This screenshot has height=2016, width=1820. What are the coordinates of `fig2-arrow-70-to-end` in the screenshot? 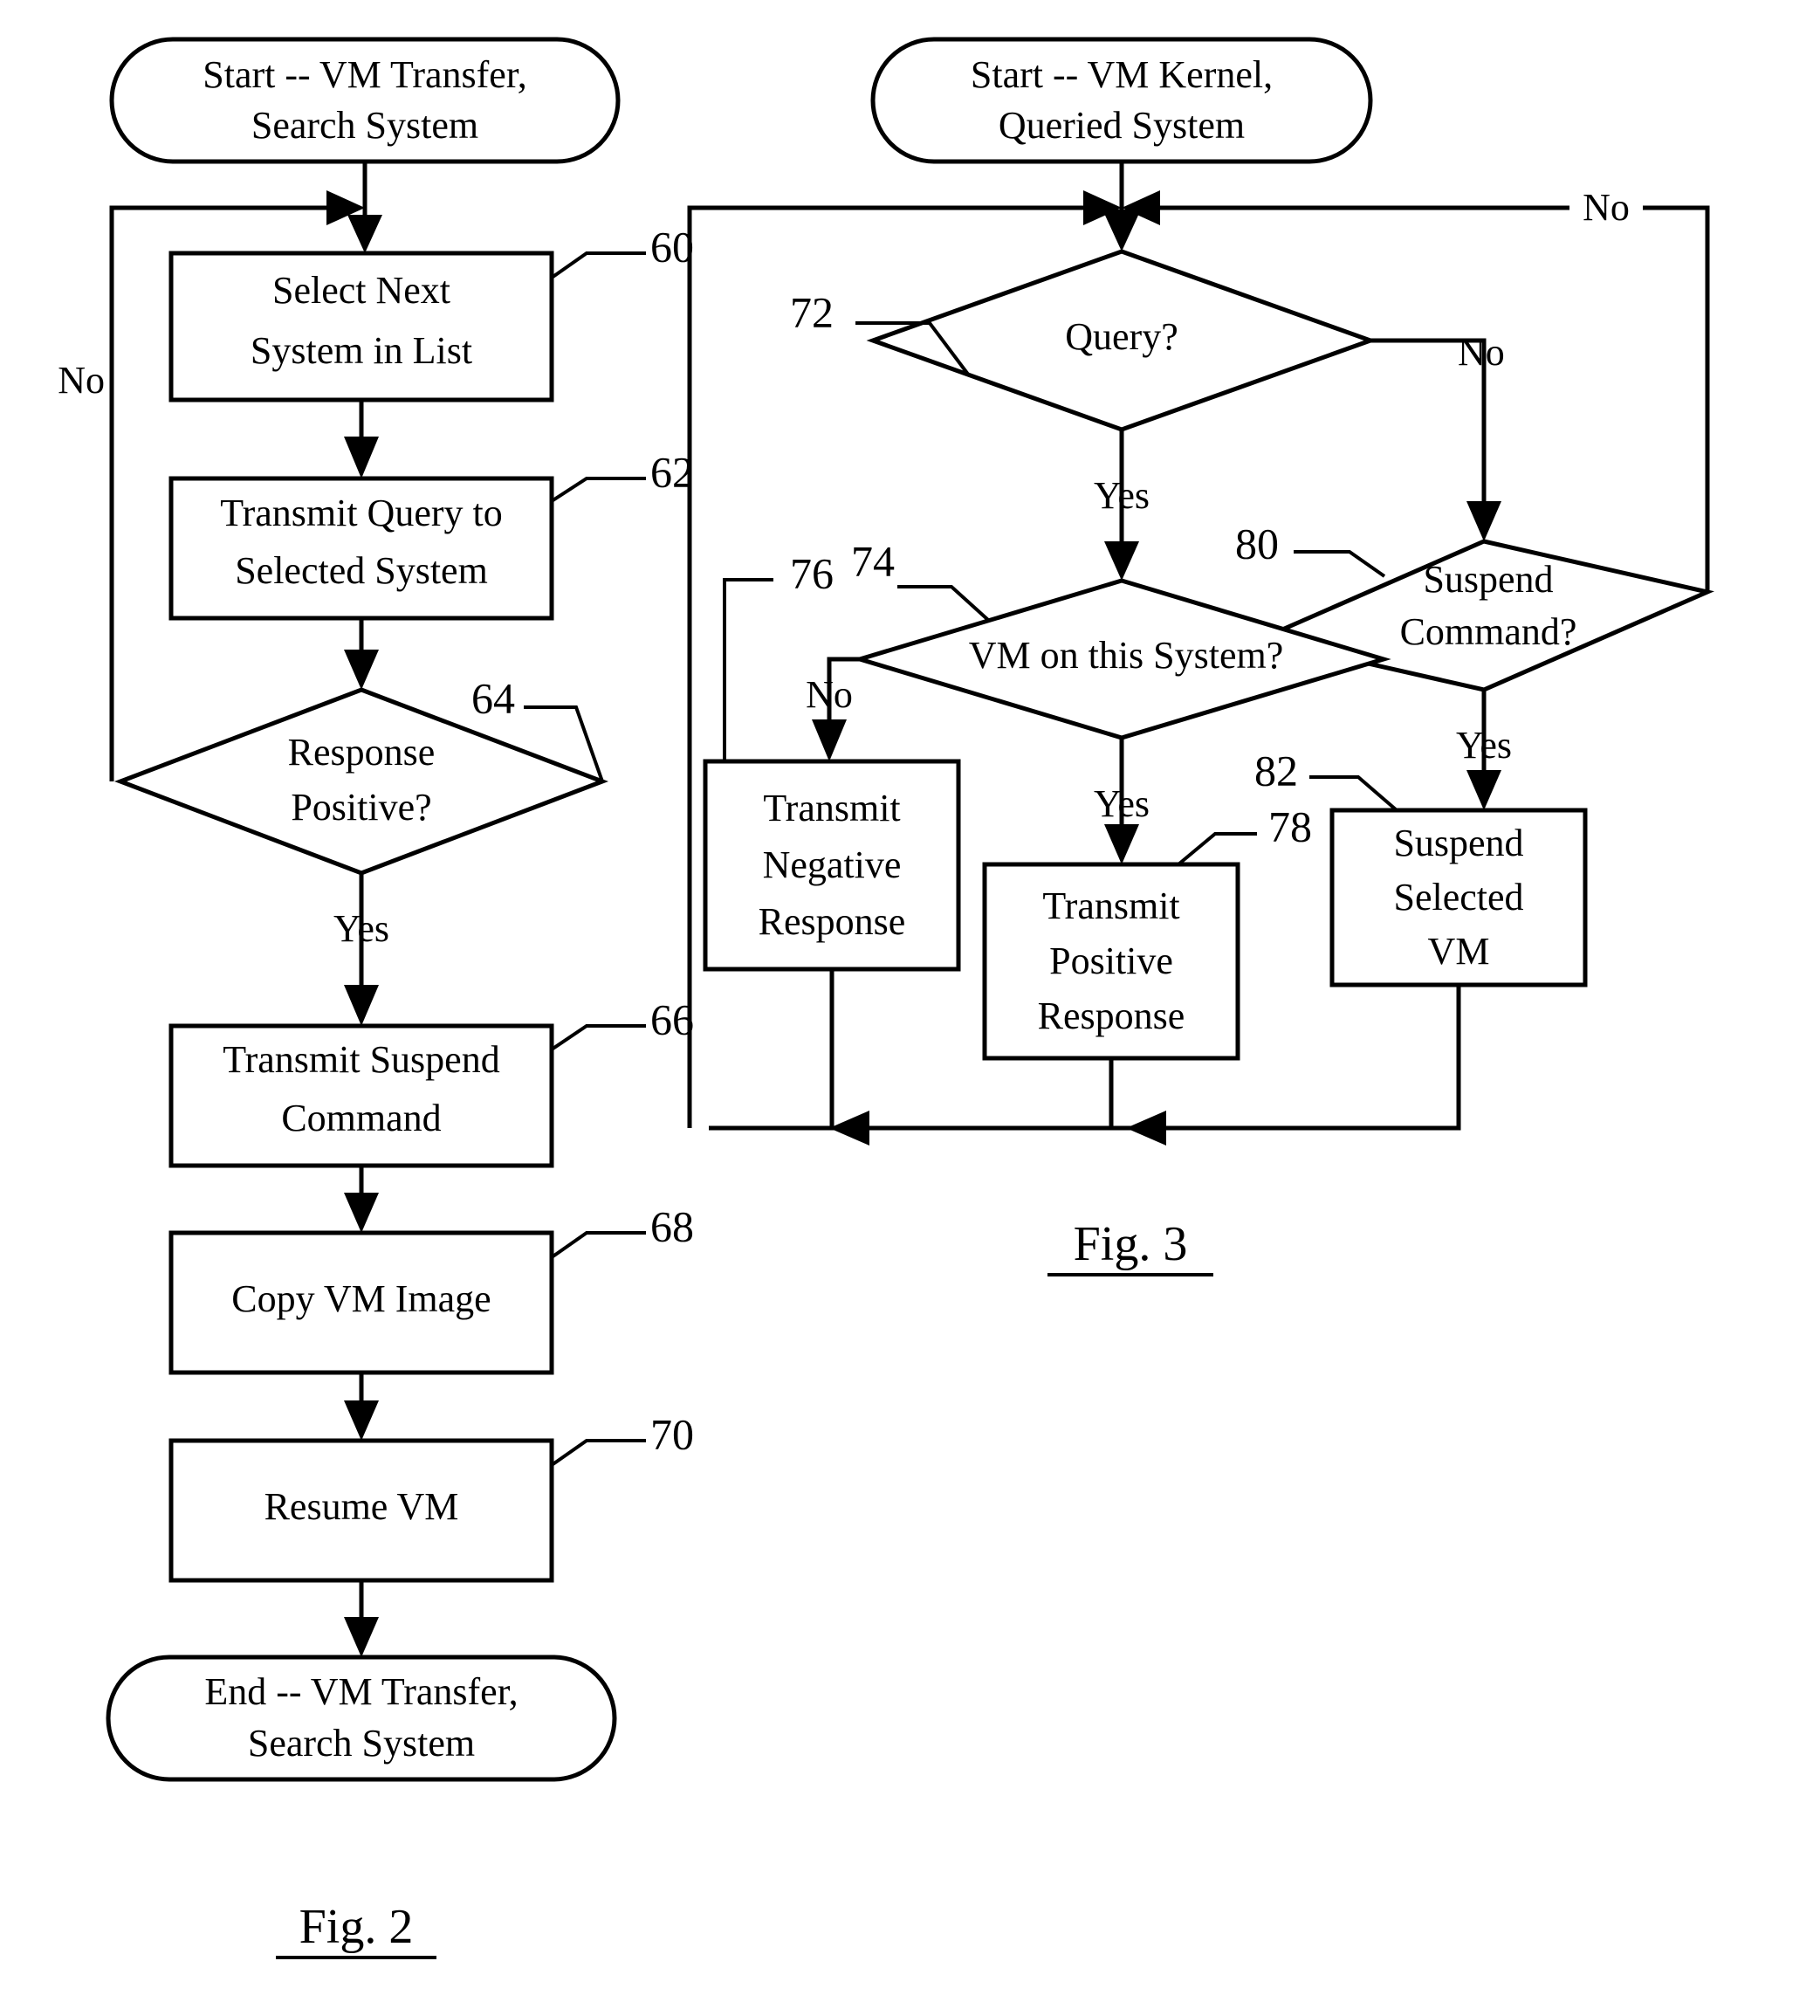 It's located at (361, 1637).